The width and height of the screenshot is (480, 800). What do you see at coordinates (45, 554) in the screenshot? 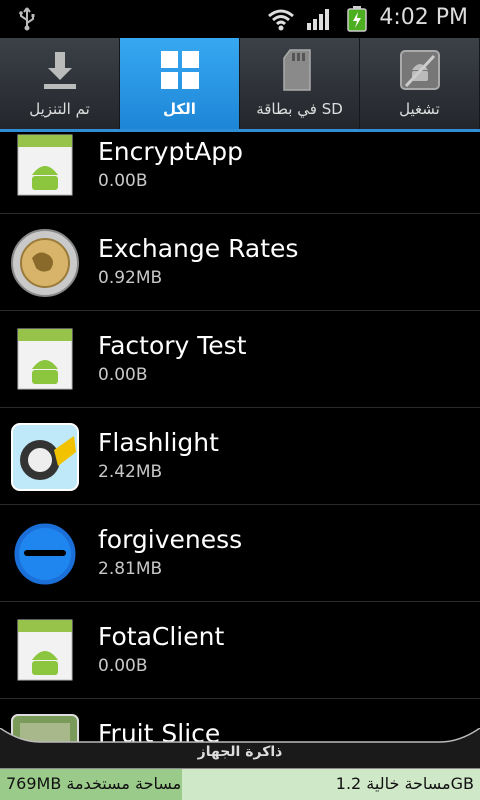
I see `forgiveness-icon` at bounding box center [45, 554].